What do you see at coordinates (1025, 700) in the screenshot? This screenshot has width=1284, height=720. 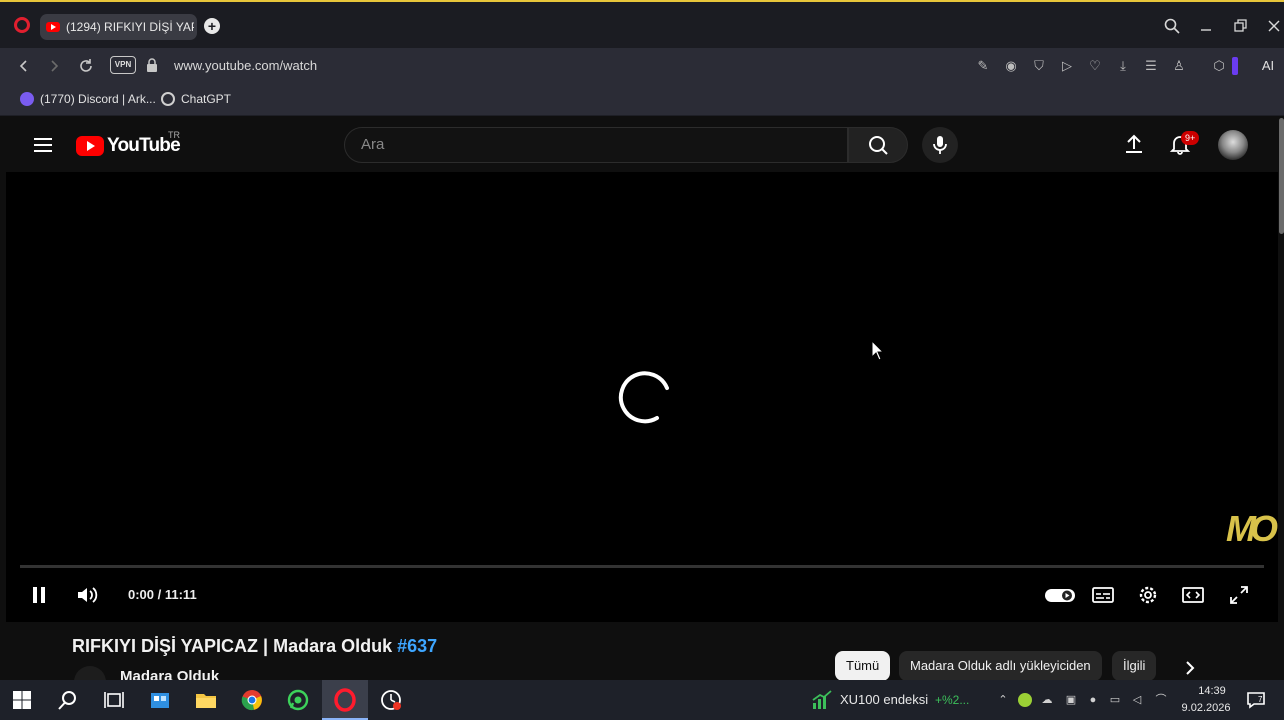 I see `tray-app-icon` at bounding box center [1025, 700].